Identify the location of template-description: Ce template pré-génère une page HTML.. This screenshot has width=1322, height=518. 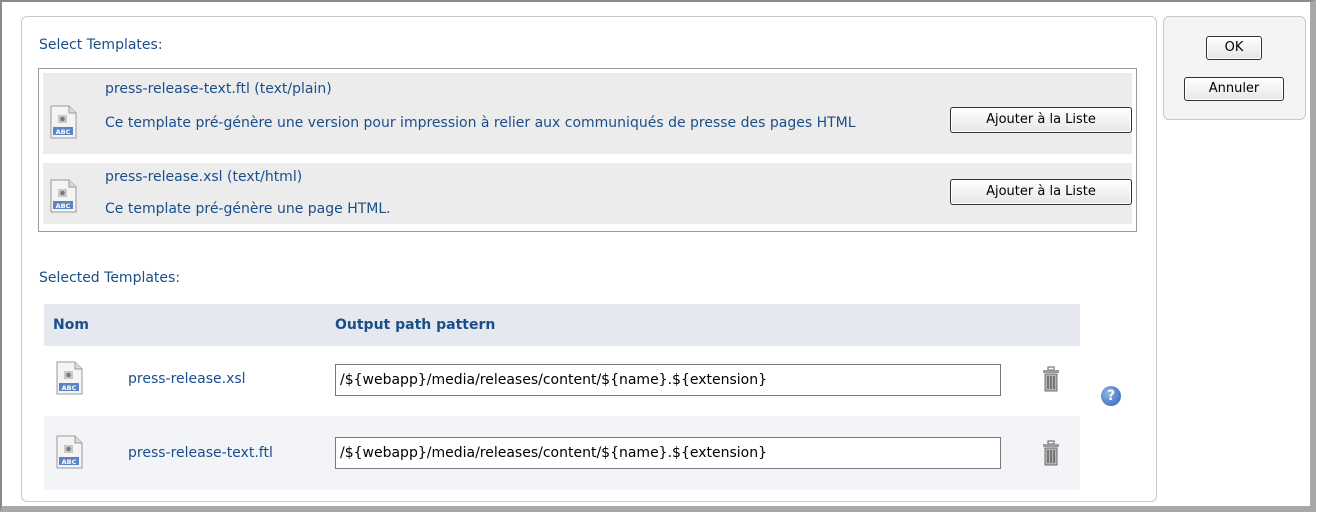
(248, 209).